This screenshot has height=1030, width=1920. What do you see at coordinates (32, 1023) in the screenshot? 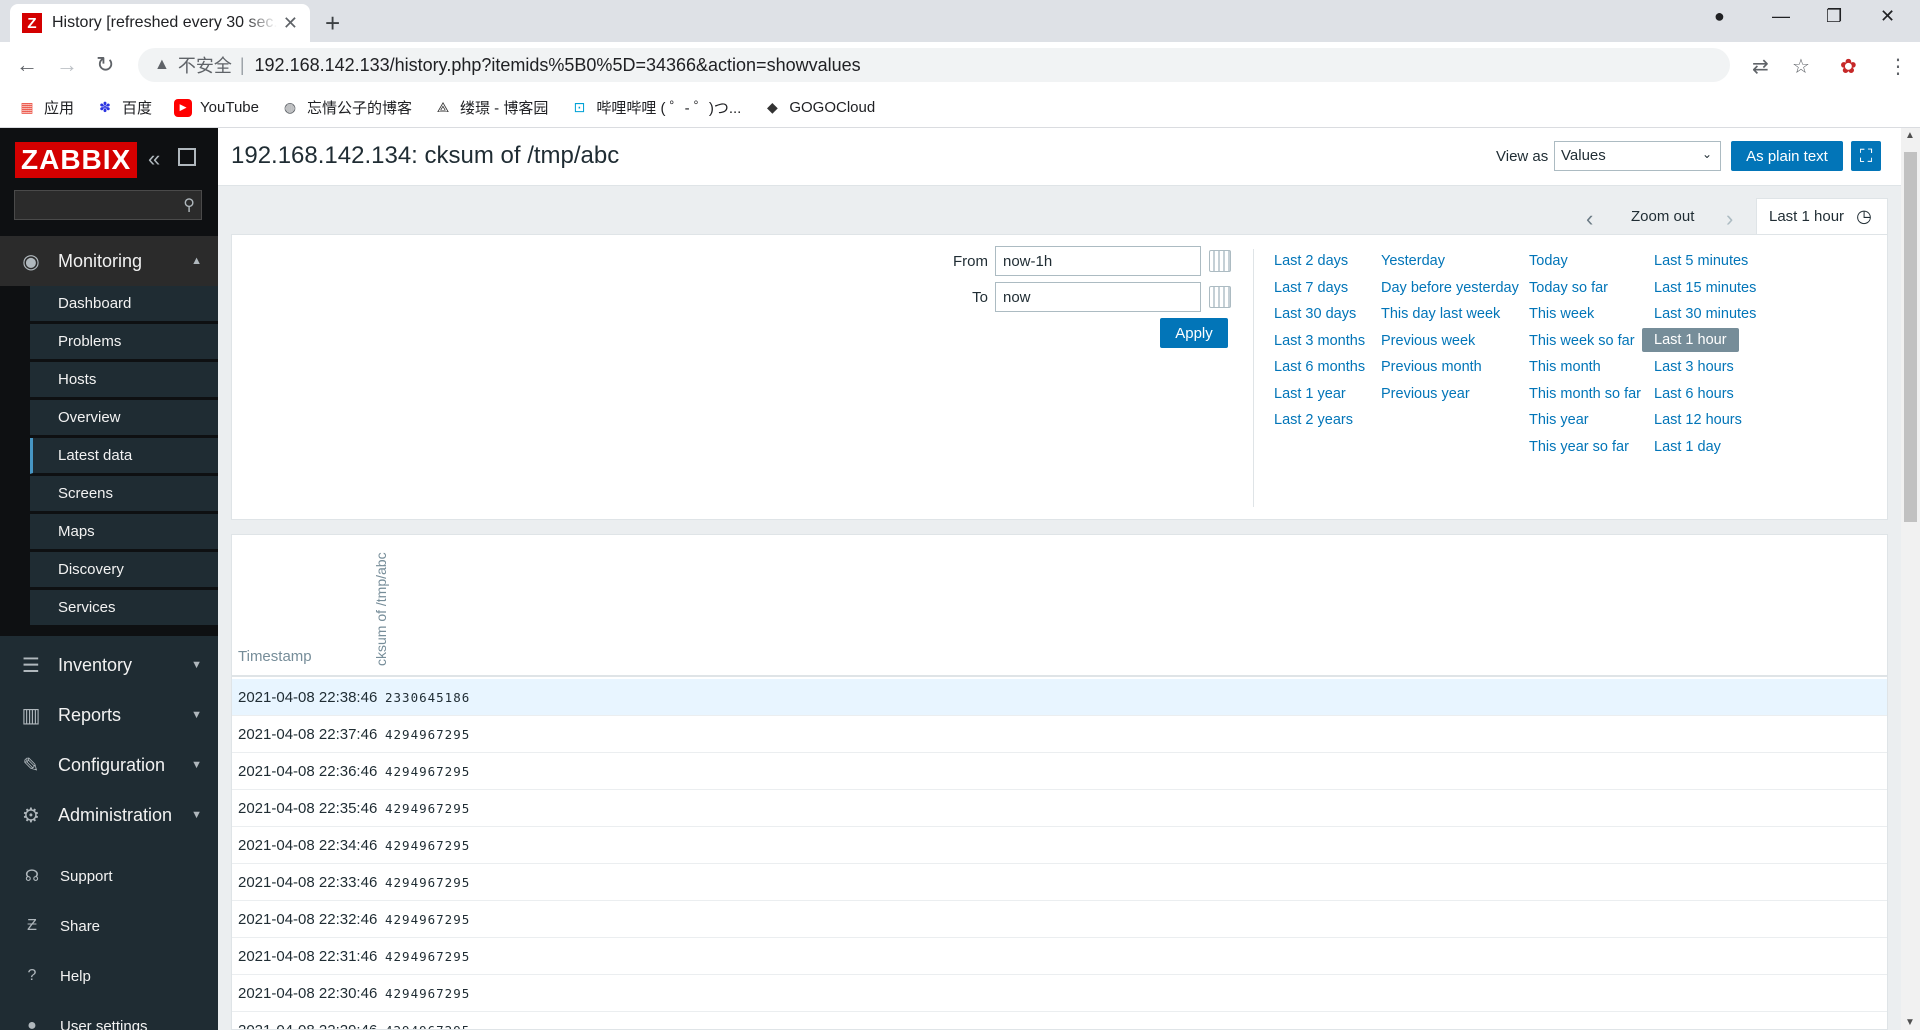
I see `user-icon: ●` at bounding box center [32, 1023].